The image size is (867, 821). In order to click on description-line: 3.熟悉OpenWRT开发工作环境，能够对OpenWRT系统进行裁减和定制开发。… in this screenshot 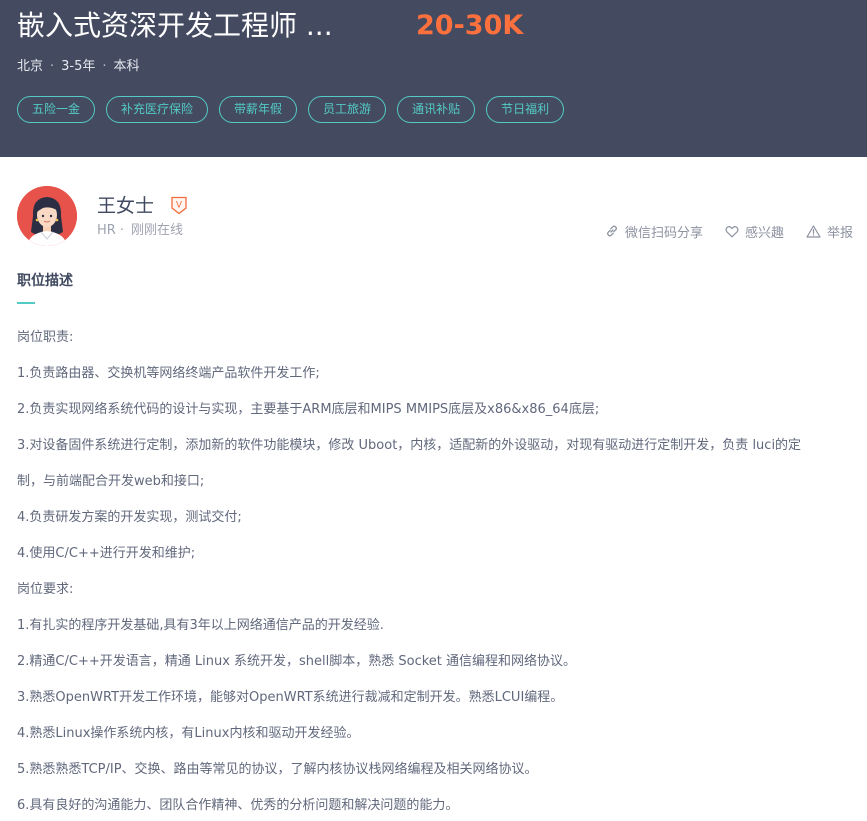, I will do `click(290, 697)`.